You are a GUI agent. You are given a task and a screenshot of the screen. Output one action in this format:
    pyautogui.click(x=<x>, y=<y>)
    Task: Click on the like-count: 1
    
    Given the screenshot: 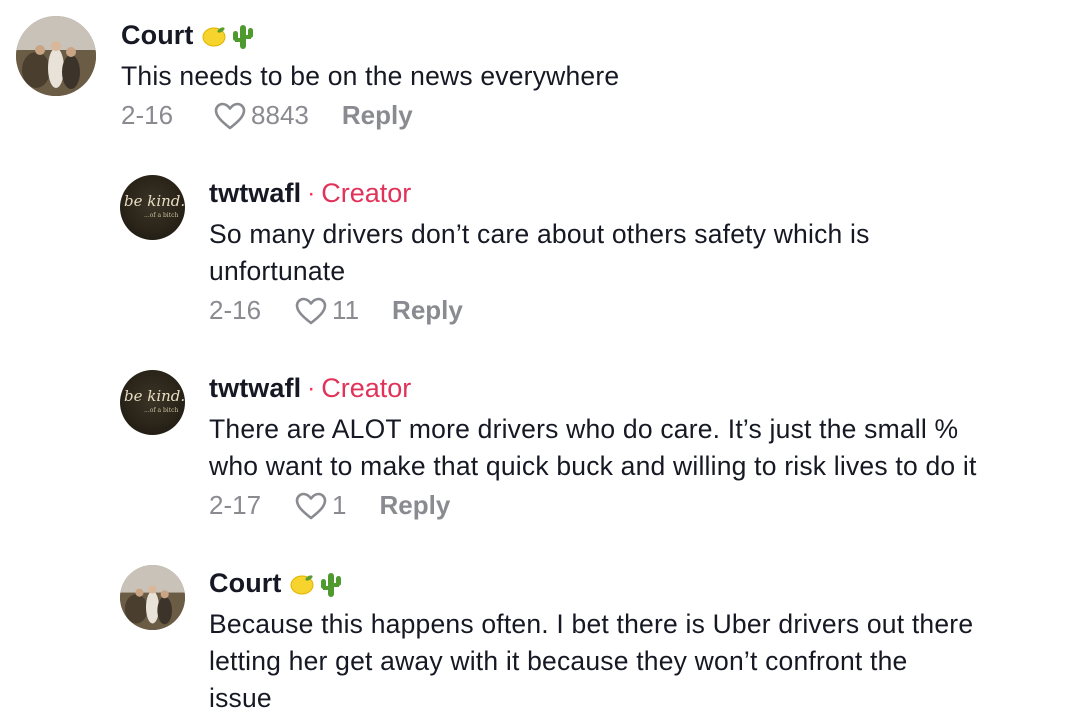 What is the action you would take?
    pyautogui.click(x=339, y=505)
    